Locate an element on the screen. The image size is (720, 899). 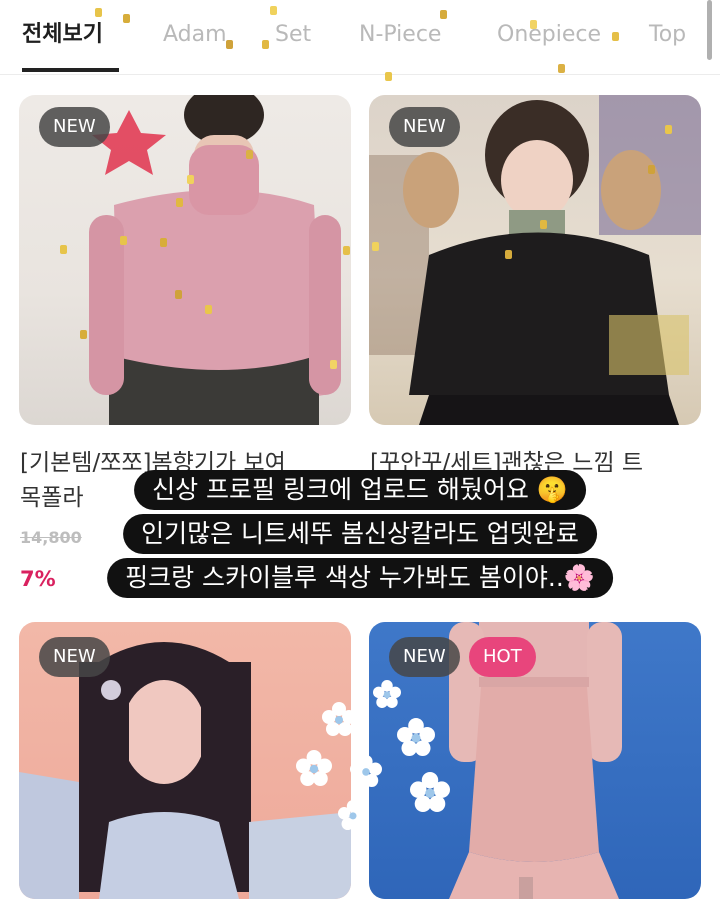
caption-line-3: 핑크랑 스카이블루 색상 누가봐도 봄이야..🌸 is located at coordinates (360, 578).